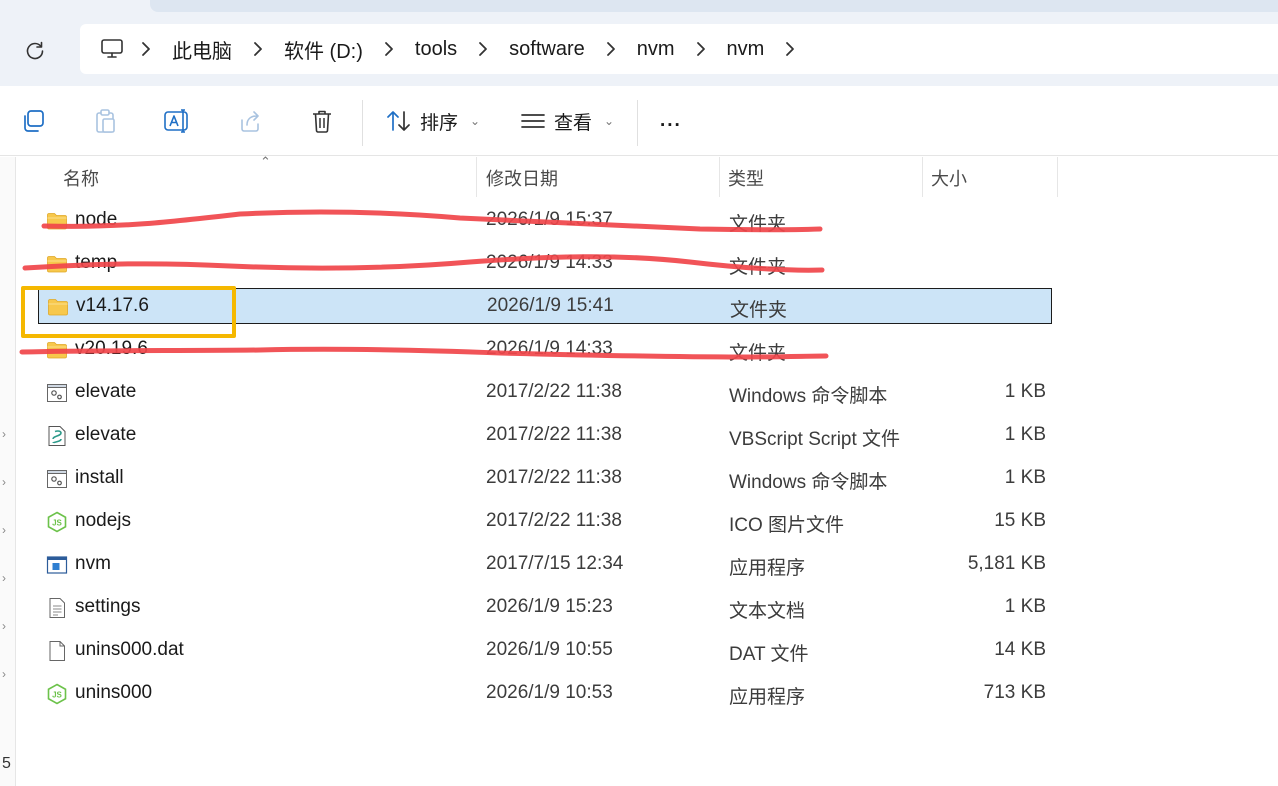 The image size is (1278, 786). Describe the element at coordinates (573, 123) in the screenshot. I see `view-label: 查看` at that location.